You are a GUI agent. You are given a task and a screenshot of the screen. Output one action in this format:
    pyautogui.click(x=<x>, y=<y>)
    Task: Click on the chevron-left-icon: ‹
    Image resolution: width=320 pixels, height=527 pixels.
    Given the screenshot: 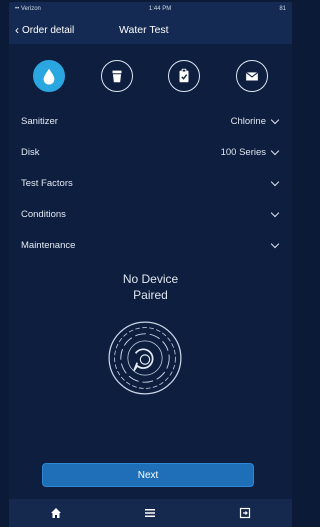 What is the action you would take?
    pyautogui.click(x=17, y=30)
    